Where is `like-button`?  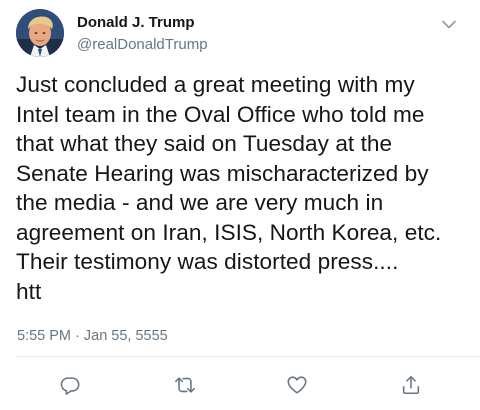
like-button is located at coordinates (297, 385).